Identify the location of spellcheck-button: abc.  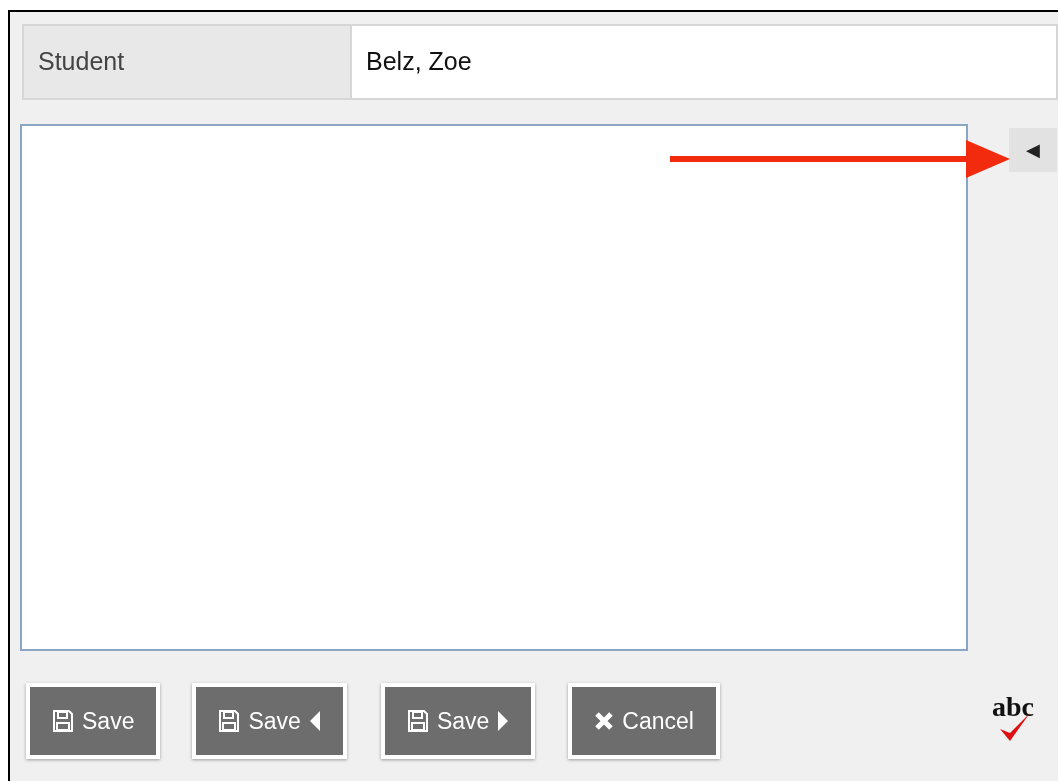
(1020, 721).